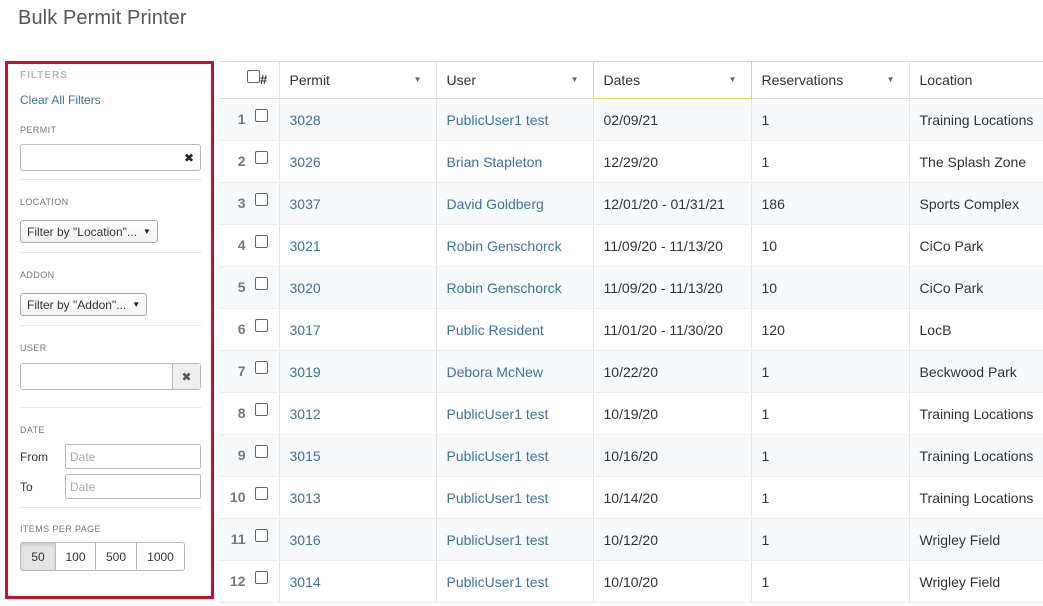  What do you see at coordinates (975, 161) in the screenshot?
I see `location-cell: The Splash Zone` at bounding box center [975, 161].